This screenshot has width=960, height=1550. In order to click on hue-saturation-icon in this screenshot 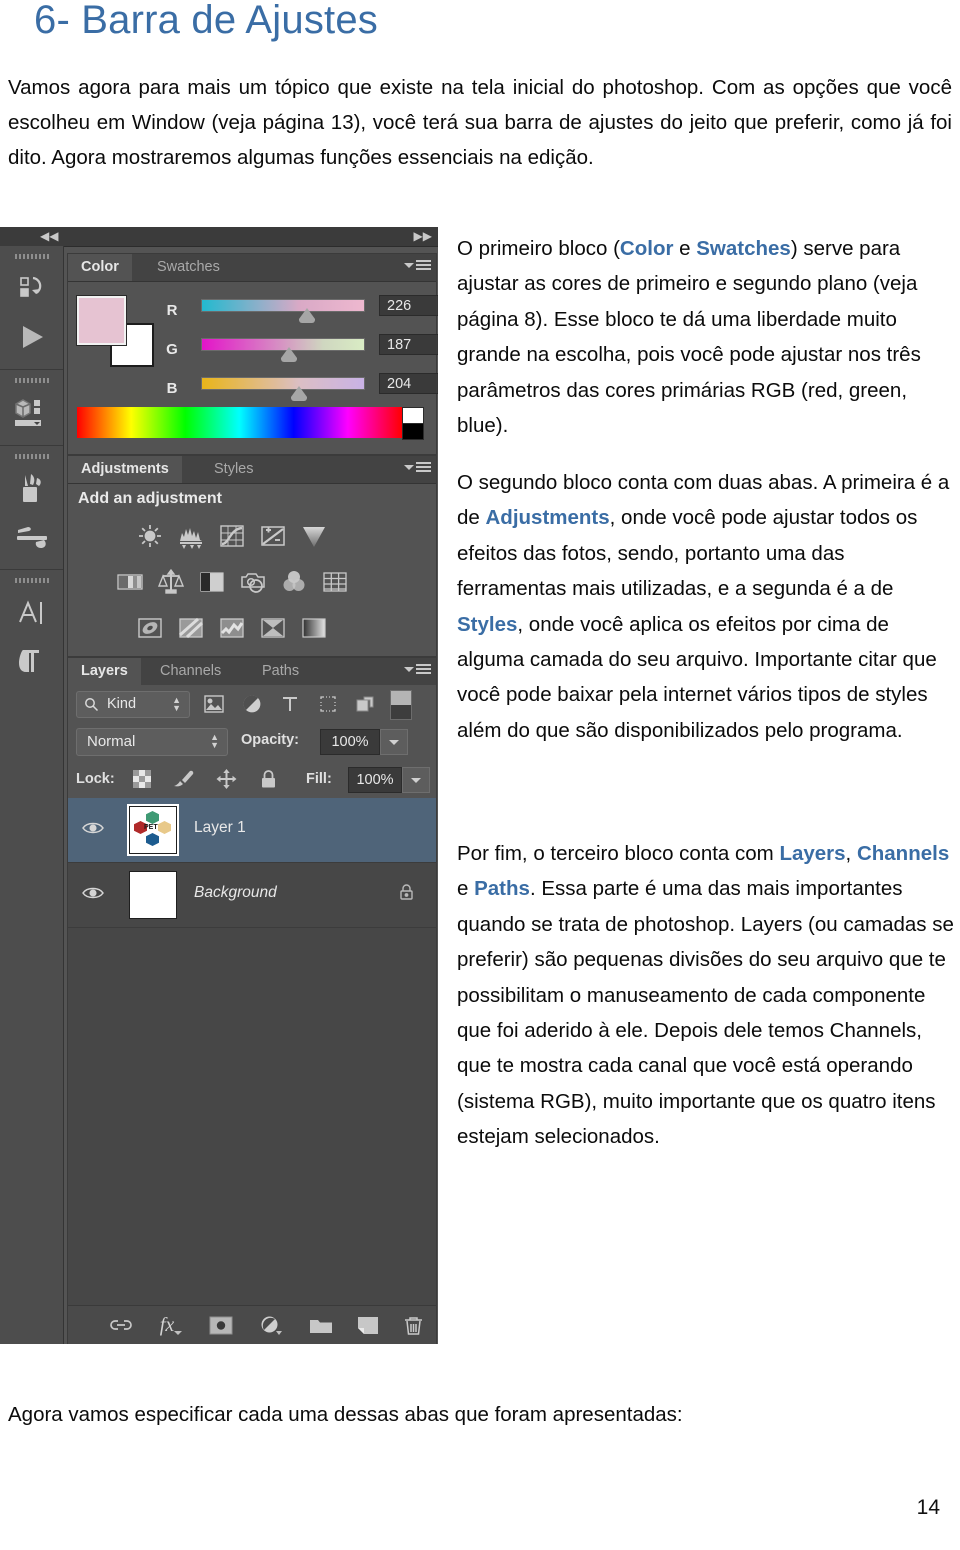, I will do `click(130, 582)`.